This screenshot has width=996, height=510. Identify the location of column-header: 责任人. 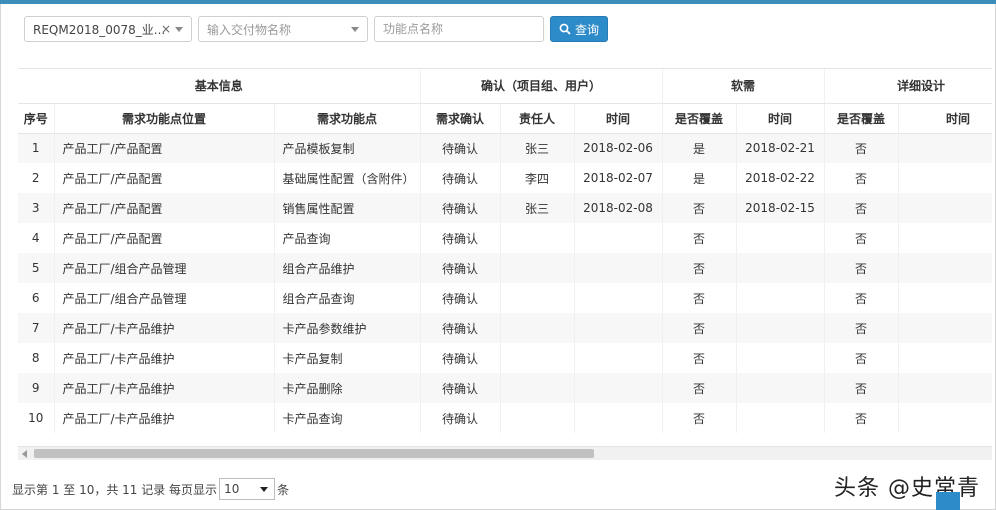
(537, 118).